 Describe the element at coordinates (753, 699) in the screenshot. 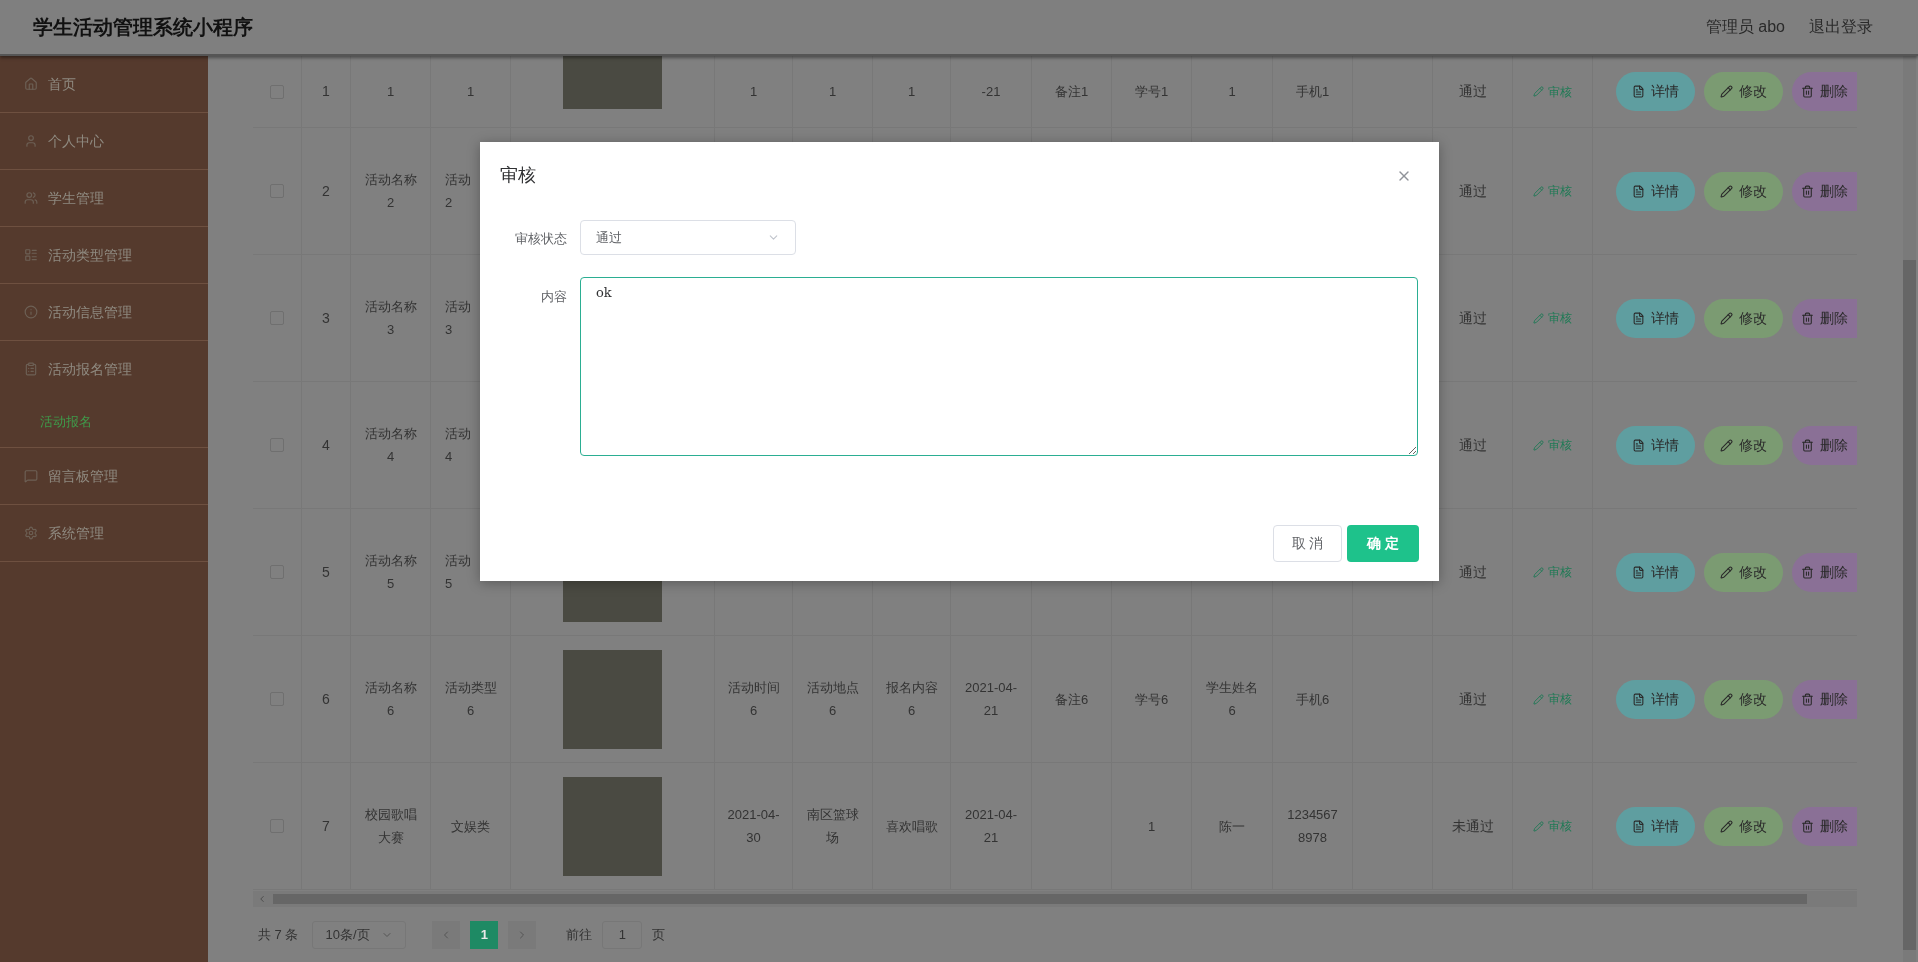

I see `table-cell-text: 活动时间6` at that location.